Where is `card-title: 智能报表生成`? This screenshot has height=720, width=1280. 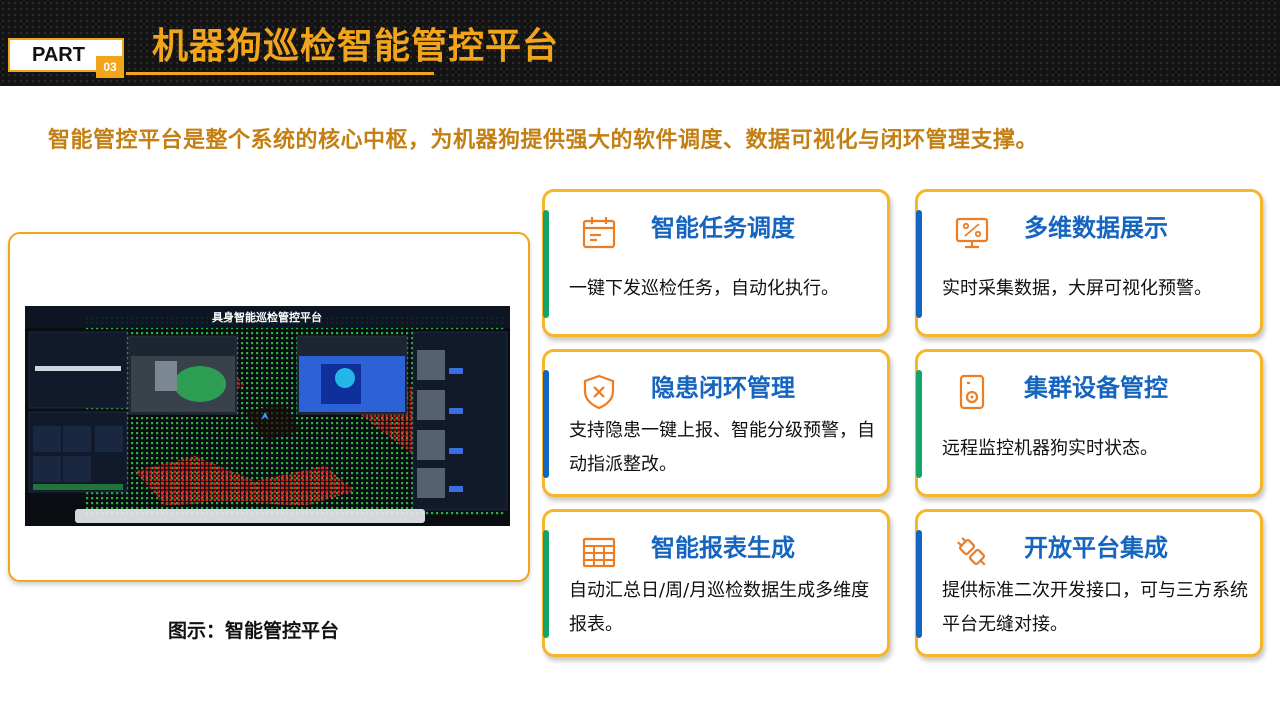
card-title: 智能报表生成 is located at coordinates (723, 548).